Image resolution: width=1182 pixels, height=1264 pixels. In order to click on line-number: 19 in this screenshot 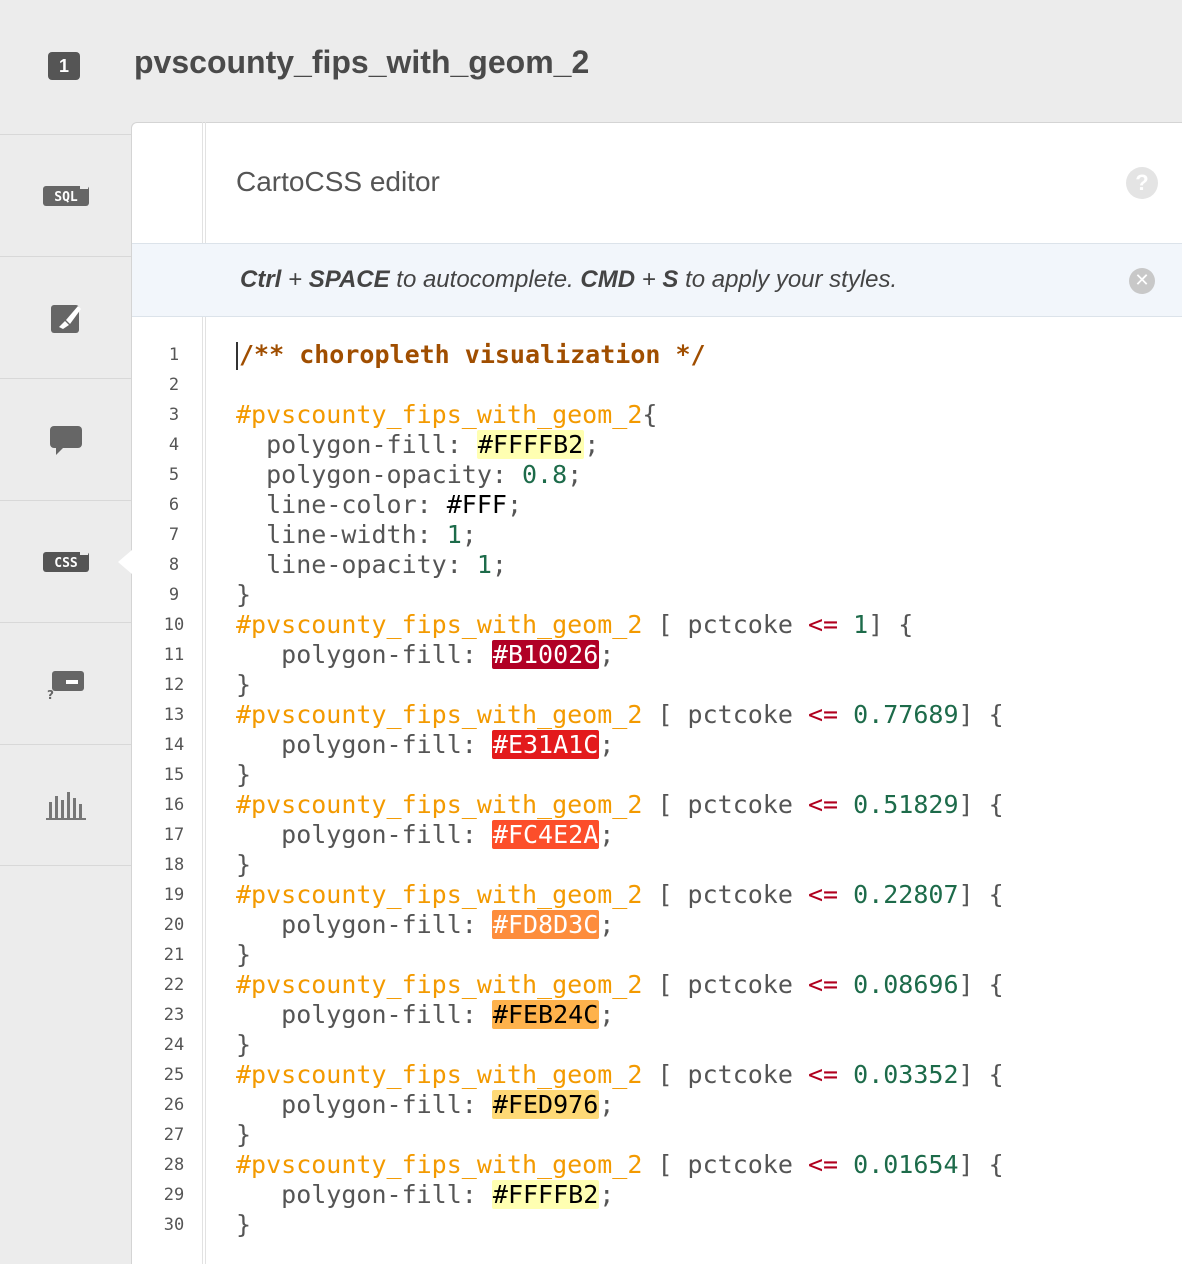, I will do `click(174, 895)`.